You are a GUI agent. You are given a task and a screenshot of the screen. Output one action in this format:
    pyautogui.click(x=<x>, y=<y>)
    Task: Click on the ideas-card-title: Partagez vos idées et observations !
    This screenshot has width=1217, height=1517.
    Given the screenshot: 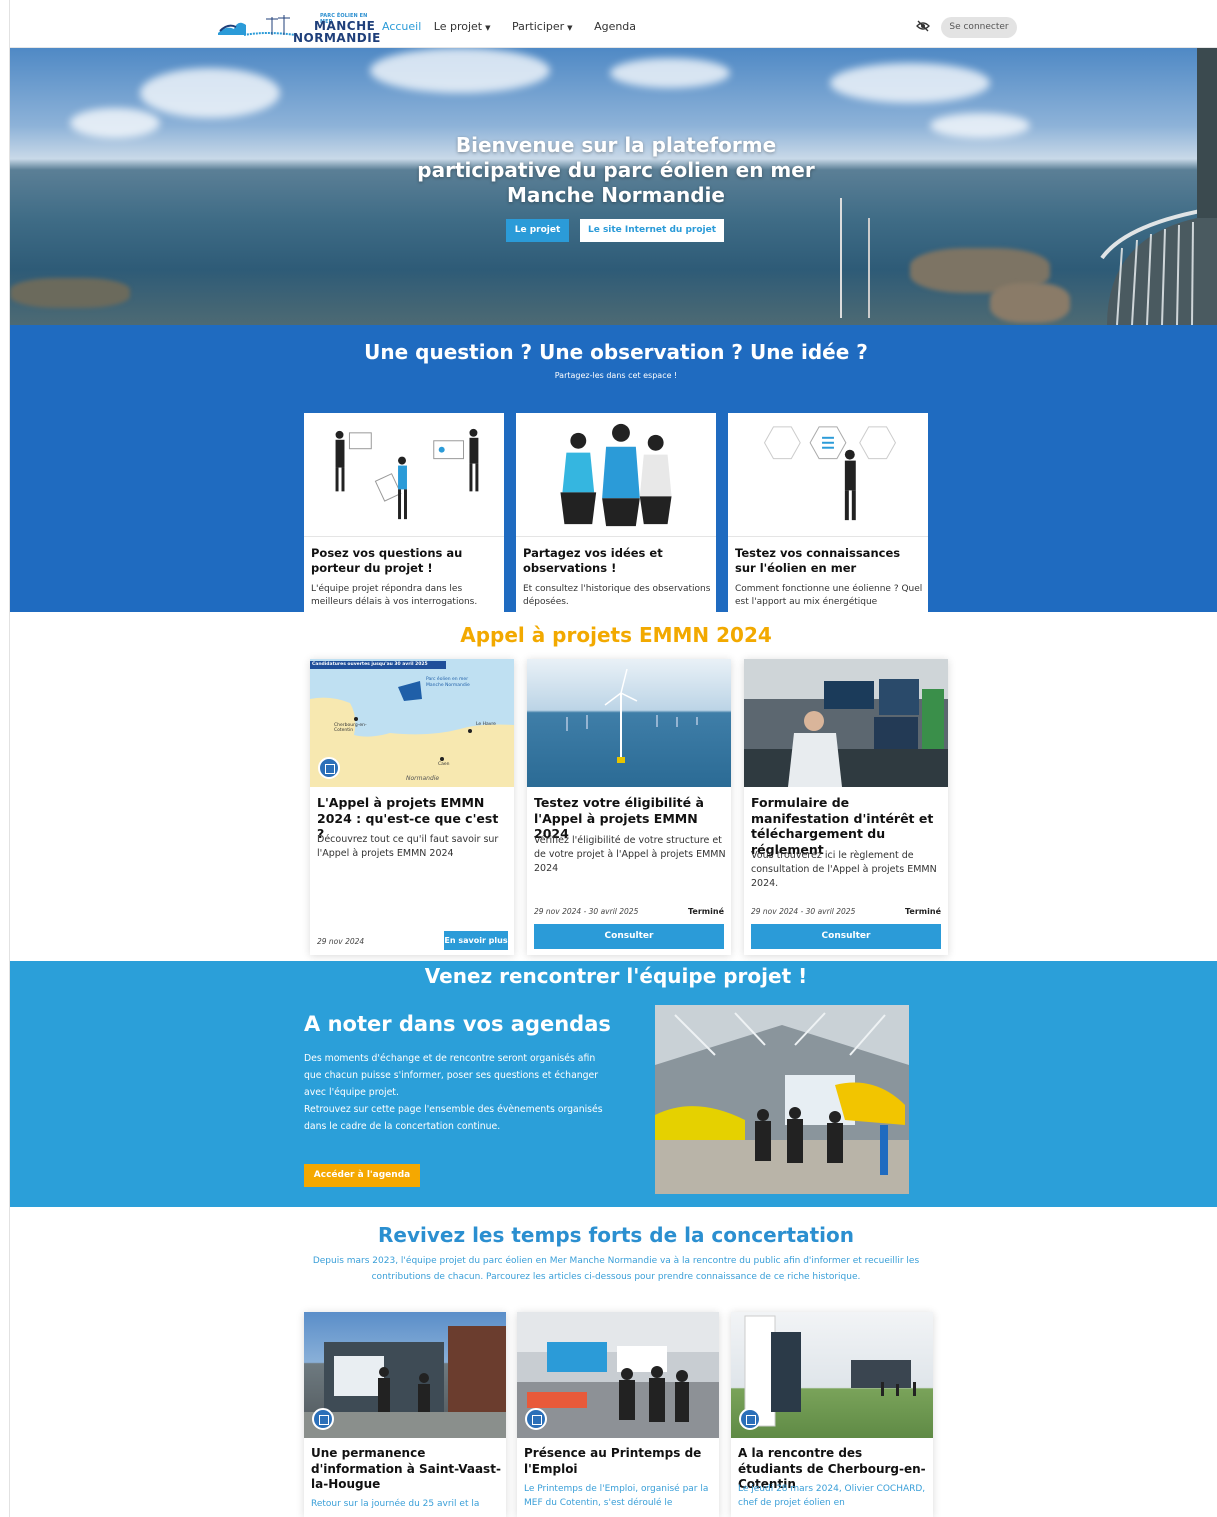 What is the action you would take?
    pyautogui.click(x=593, y=560)
    